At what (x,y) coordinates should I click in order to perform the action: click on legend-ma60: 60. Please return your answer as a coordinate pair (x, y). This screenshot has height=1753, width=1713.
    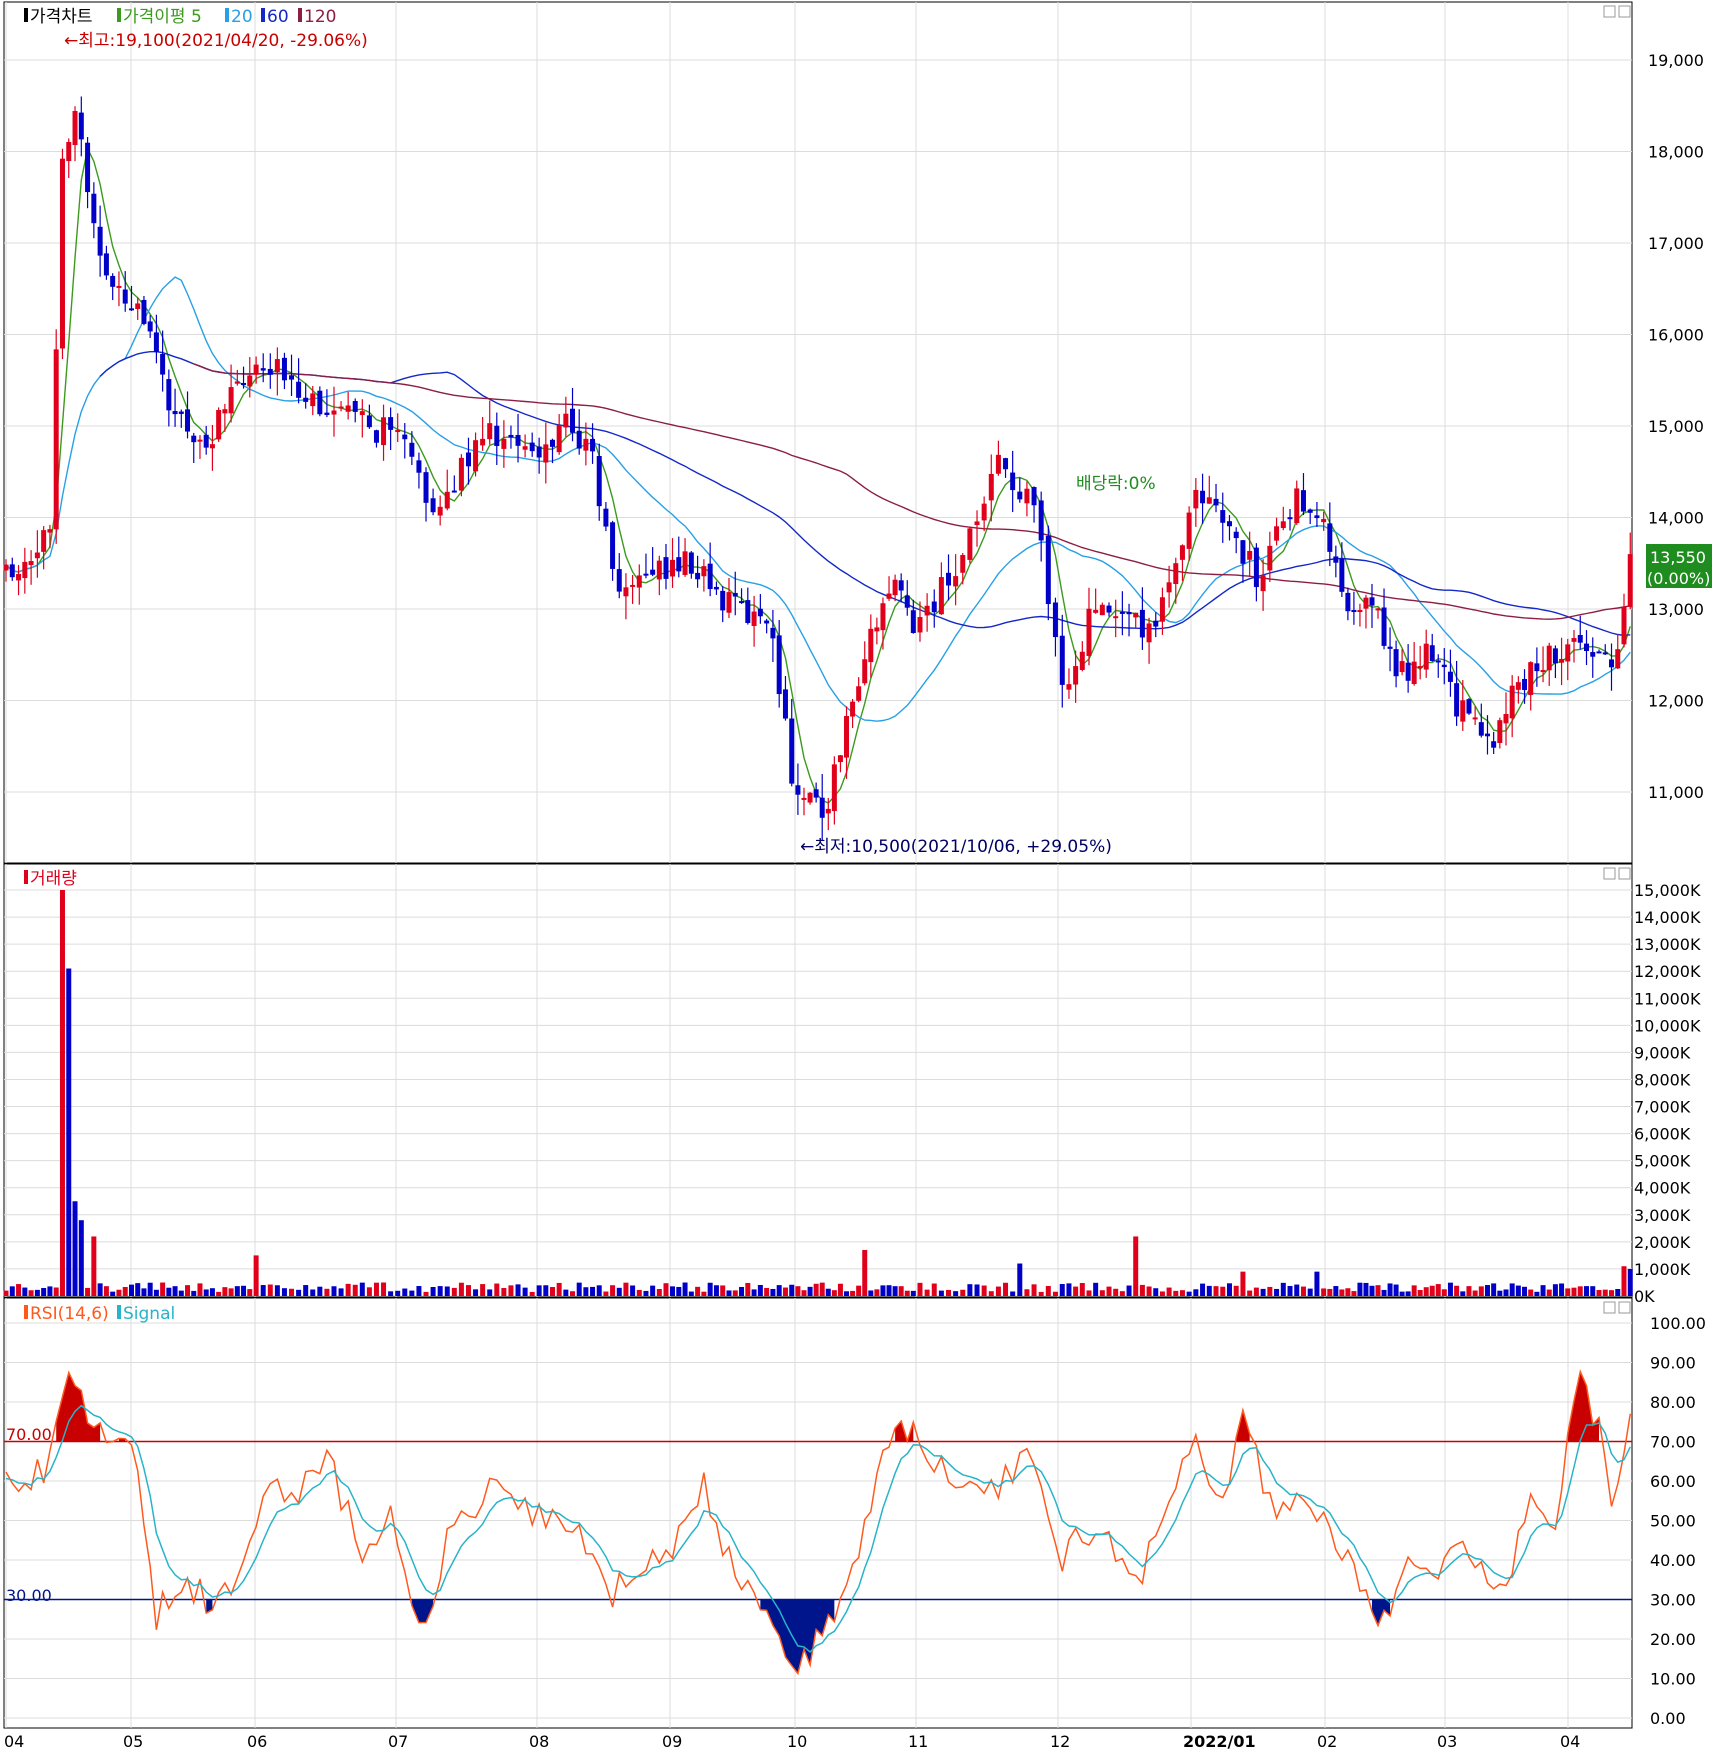
    Looking at the image, I should click on (278, 17).